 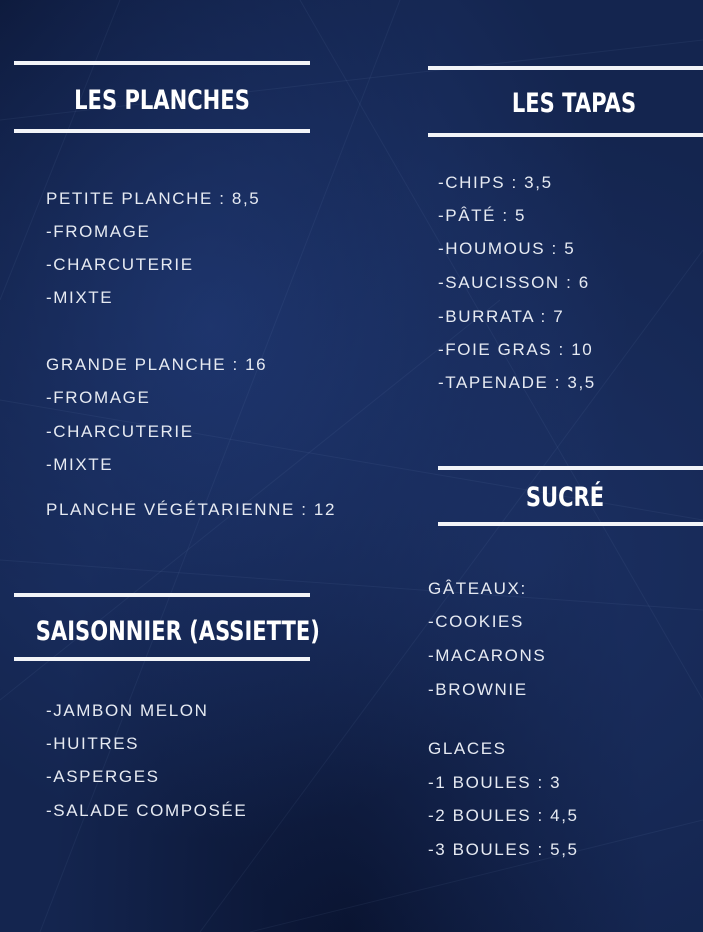 I want to click on tapas-heading: LES TAPAS, so click(x=574, y=103).